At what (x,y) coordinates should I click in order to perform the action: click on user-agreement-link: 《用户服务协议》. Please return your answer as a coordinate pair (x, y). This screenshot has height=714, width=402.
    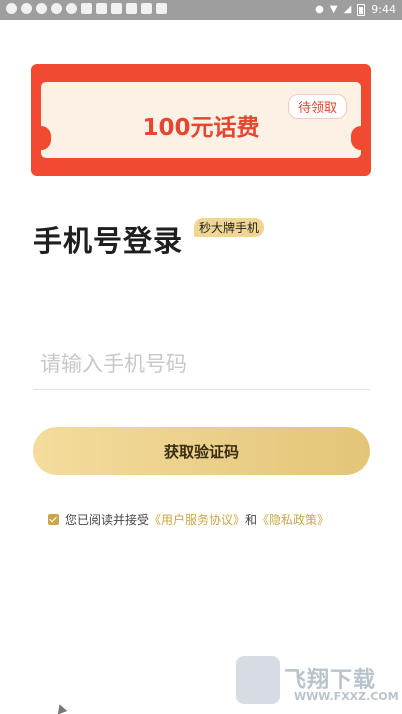
    Looking at the image, I should click on (197, 519).